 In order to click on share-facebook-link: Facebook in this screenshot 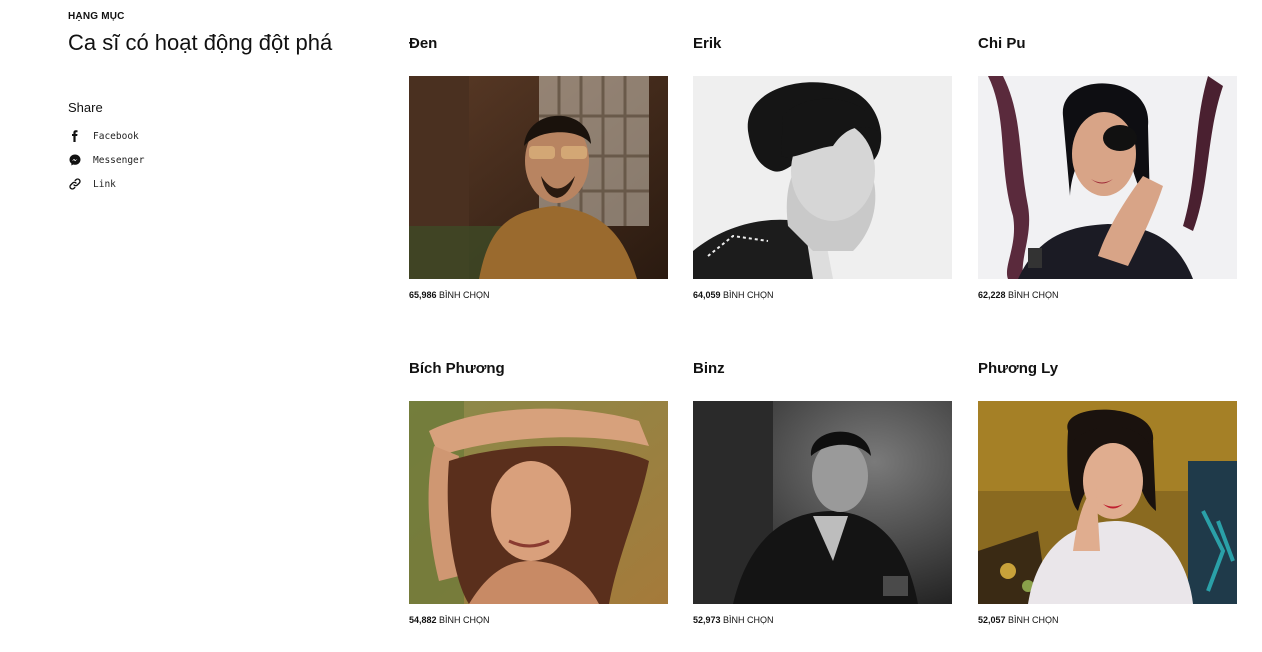, I will do `click(208, 136)`.